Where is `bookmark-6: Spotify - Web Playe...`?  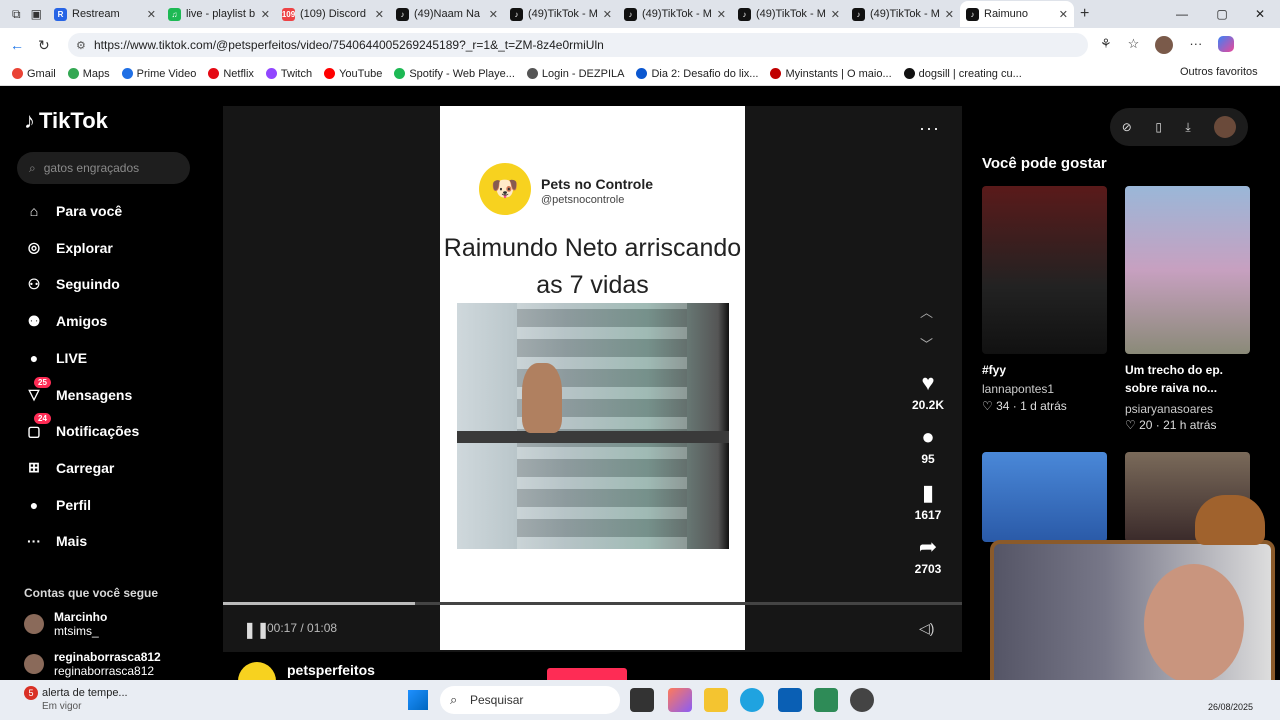
bookmark-6: Spotify - Web Playe... is located at coordinates (454, 74).